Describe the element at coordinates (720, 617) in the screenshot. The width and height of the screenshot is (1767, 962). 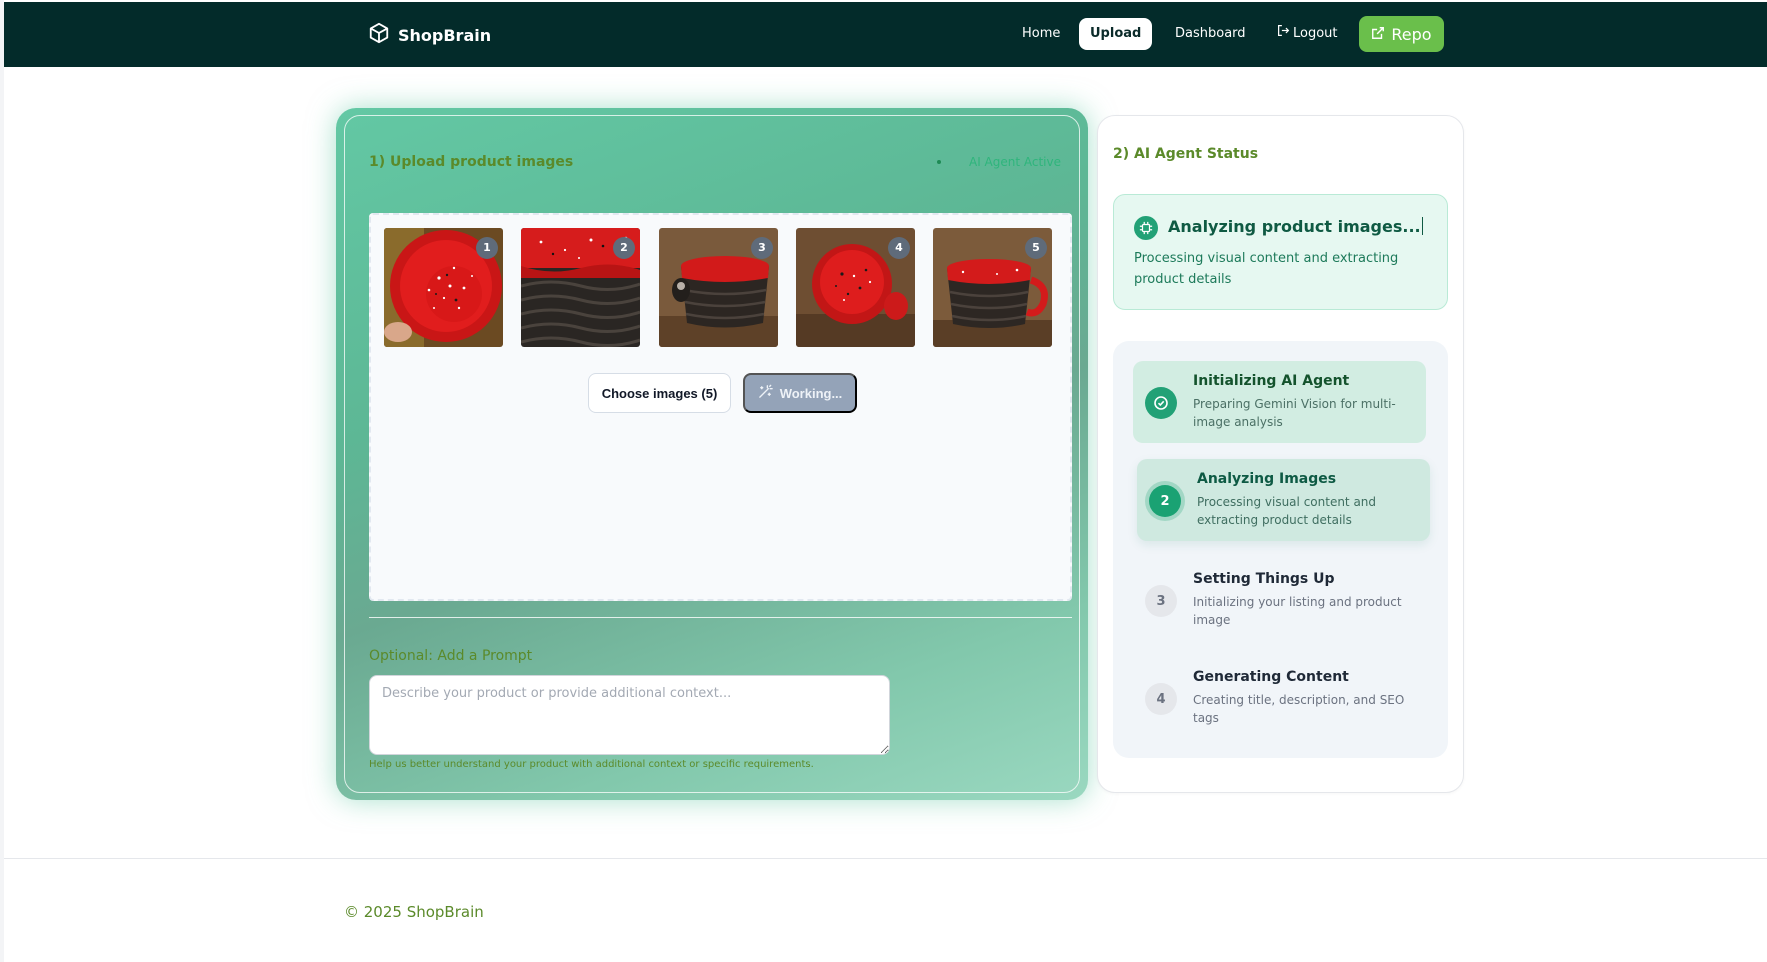
I see `section-divider` at that location.